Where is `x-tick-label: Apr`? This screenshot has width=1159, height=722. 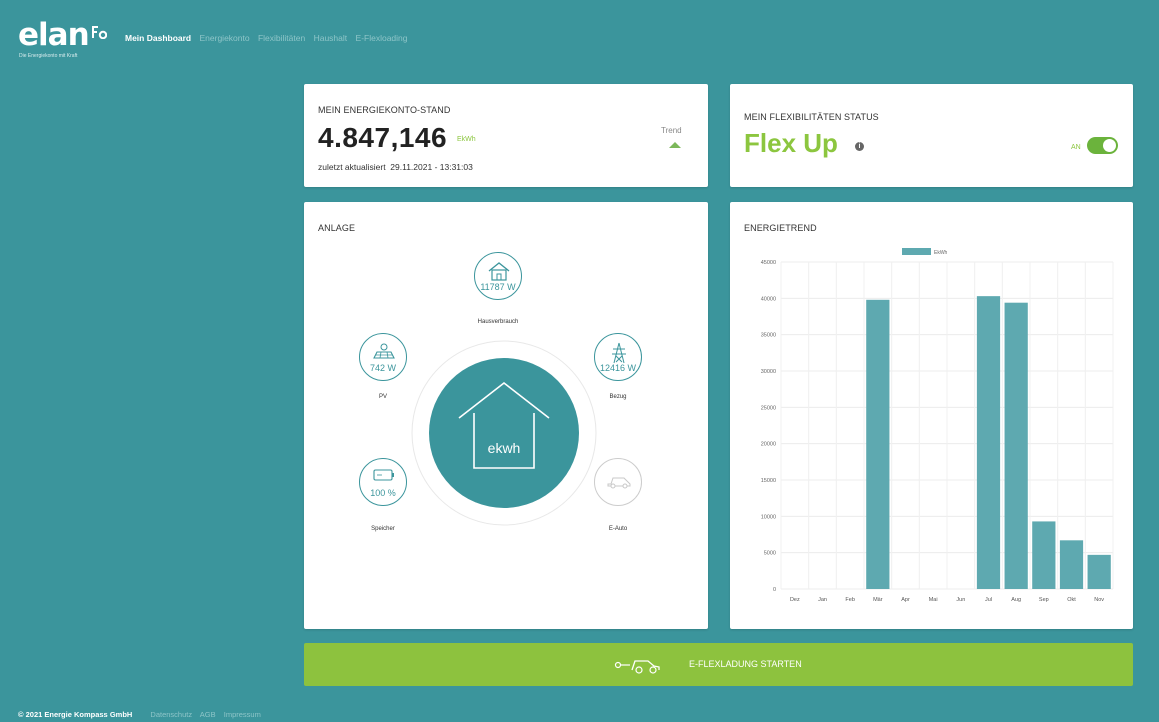 x-tick-label: Apr is located at coordinates (905, 600).